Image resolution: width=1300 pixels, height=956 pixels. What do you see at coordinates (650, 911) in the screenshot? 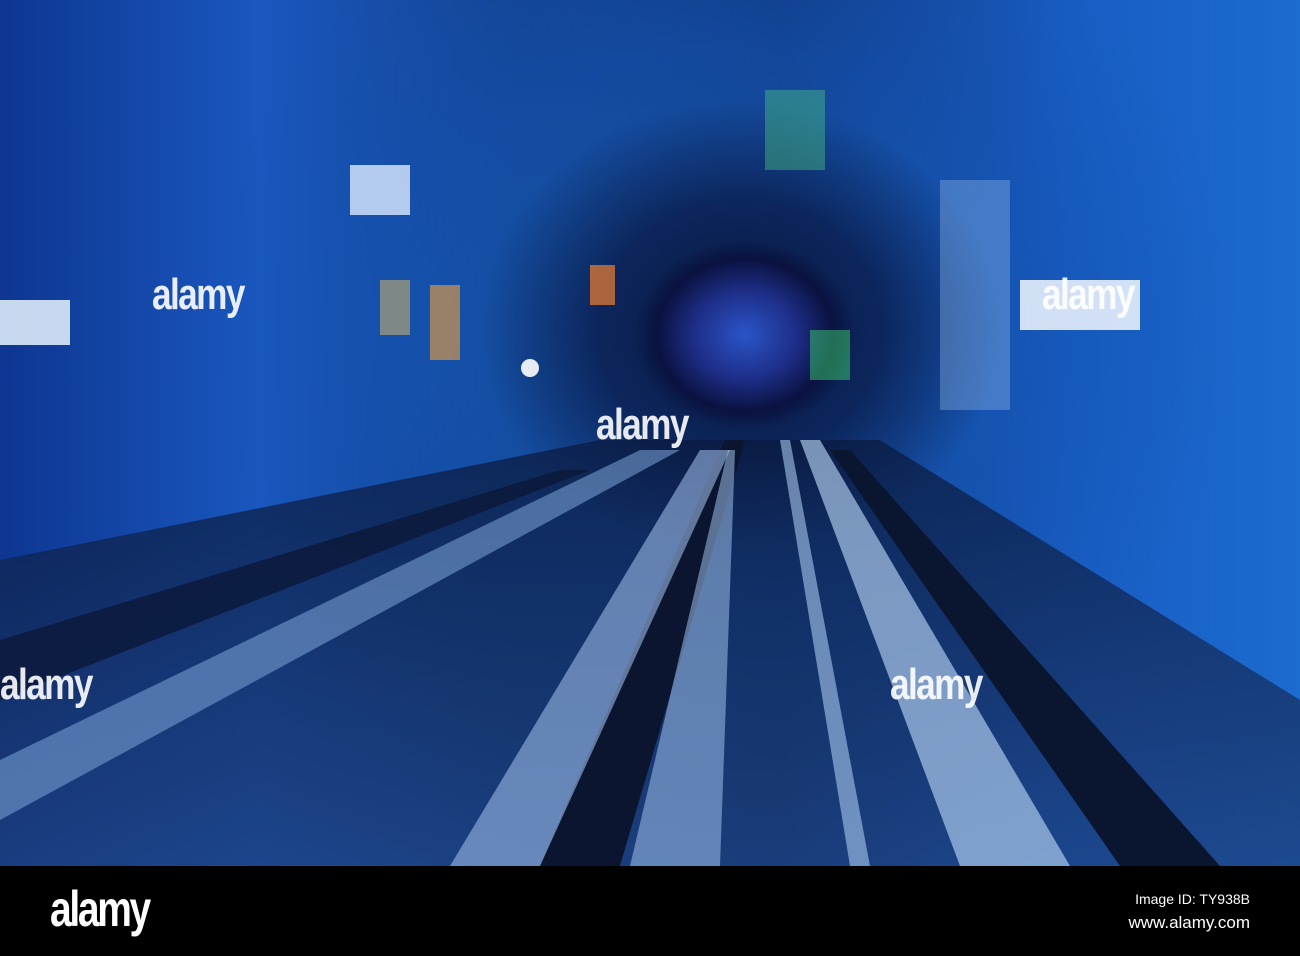
I see `footer-bar: alamy Image ID: TY938B www.alamy.com` at bounding box center [650, 911].